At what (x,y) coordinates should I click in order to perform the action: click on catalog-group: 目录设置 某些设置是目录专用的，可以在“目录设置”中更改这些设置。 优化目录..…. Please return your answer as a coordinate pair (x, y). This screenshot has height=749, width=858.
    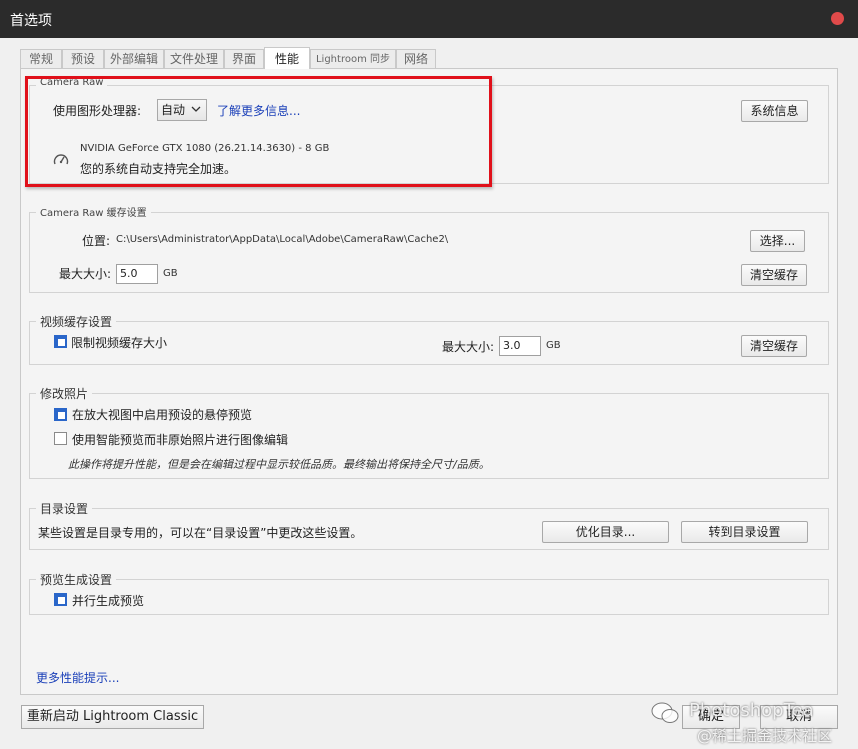
    Looking at the image, I should click on (429, 525).